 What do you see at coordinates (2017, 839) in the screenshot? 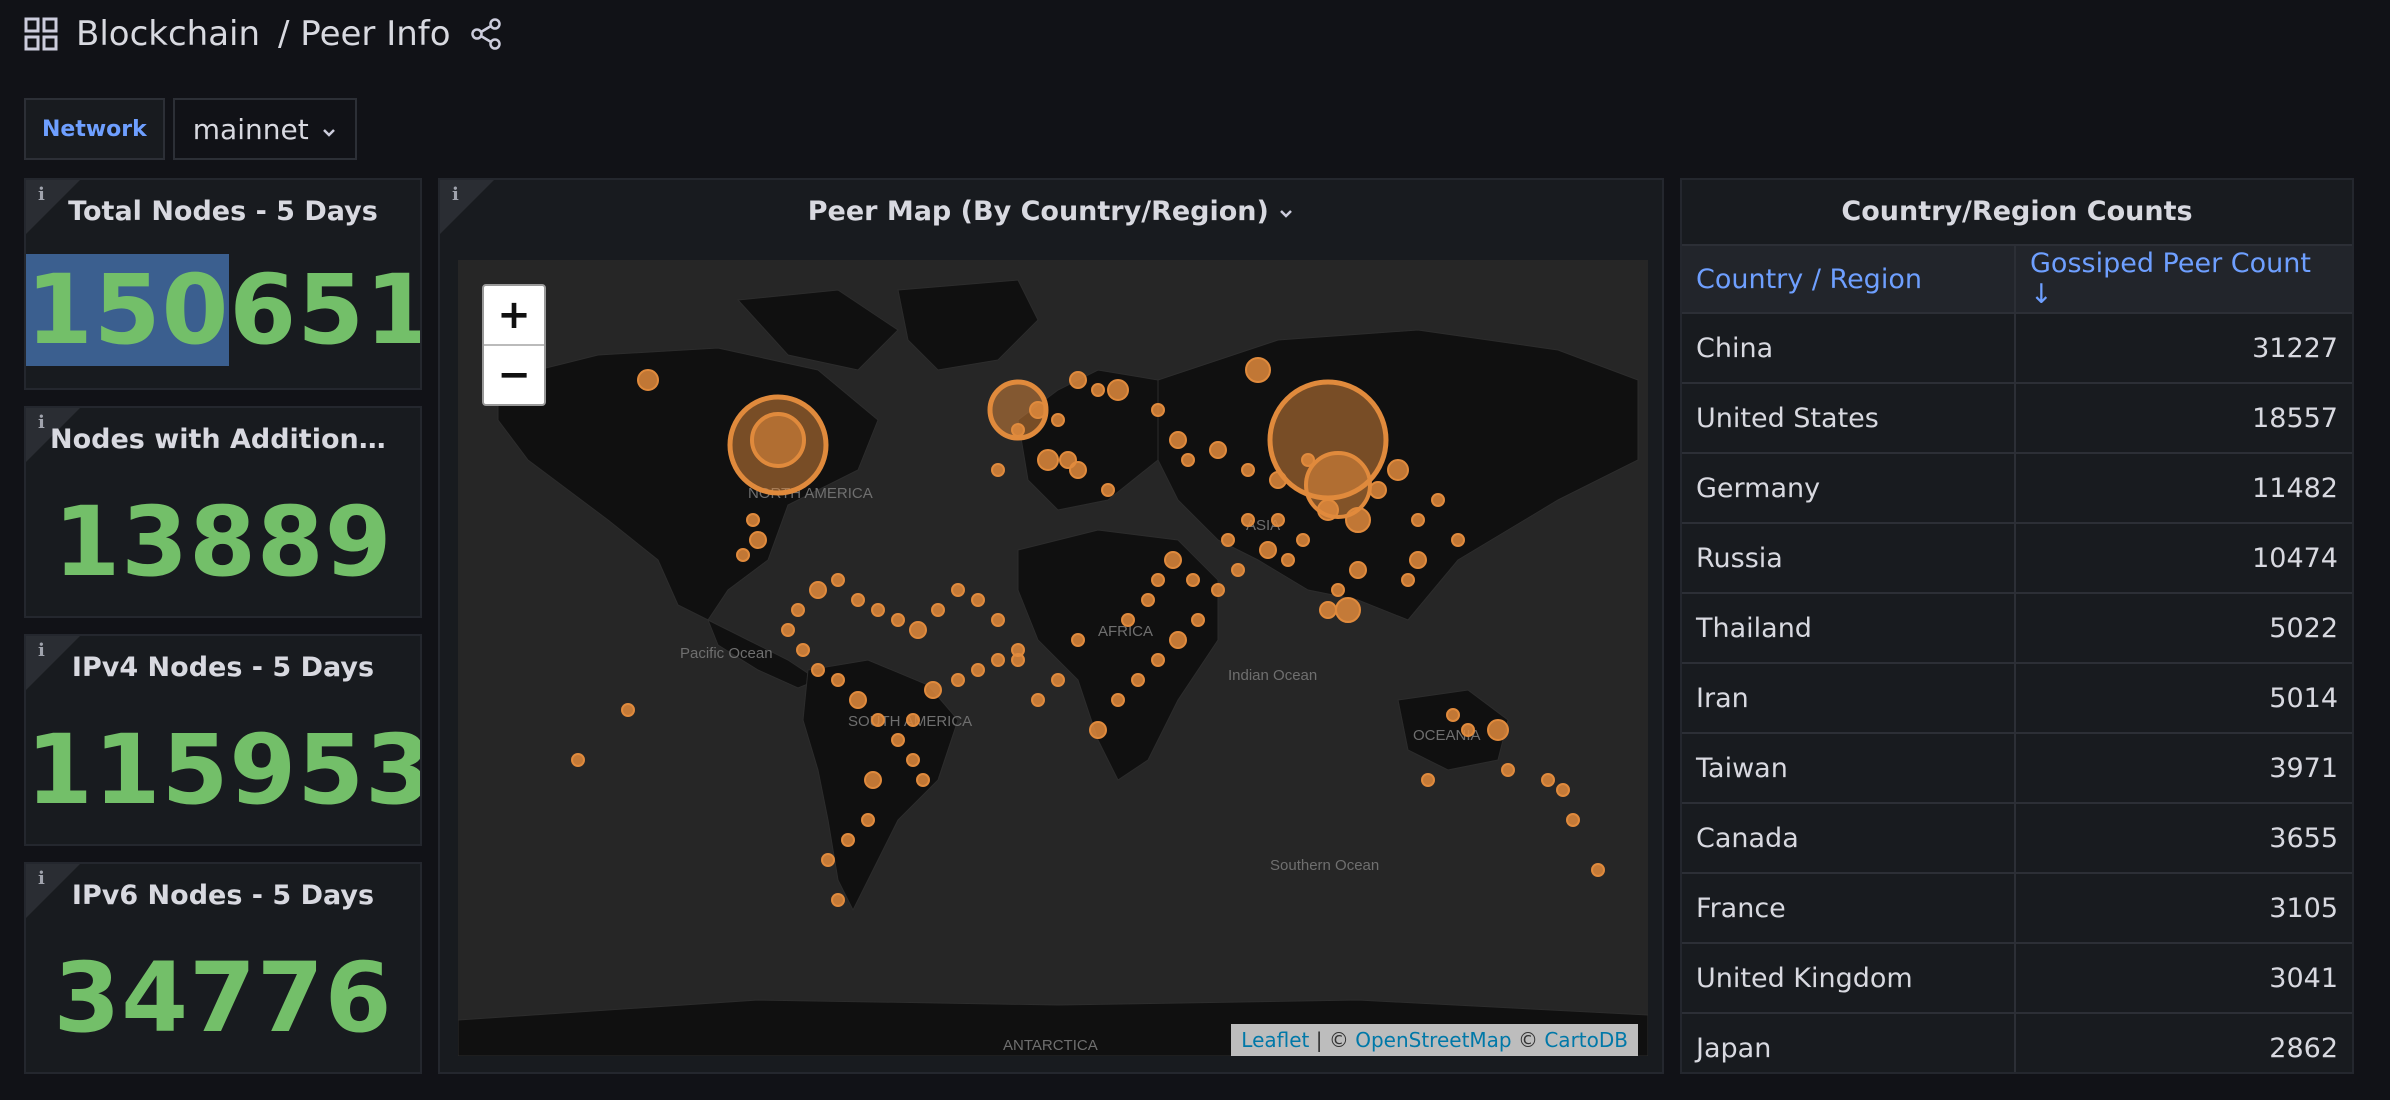
I see `table-row: Canada 3655` at bounding box center [2017, 839].